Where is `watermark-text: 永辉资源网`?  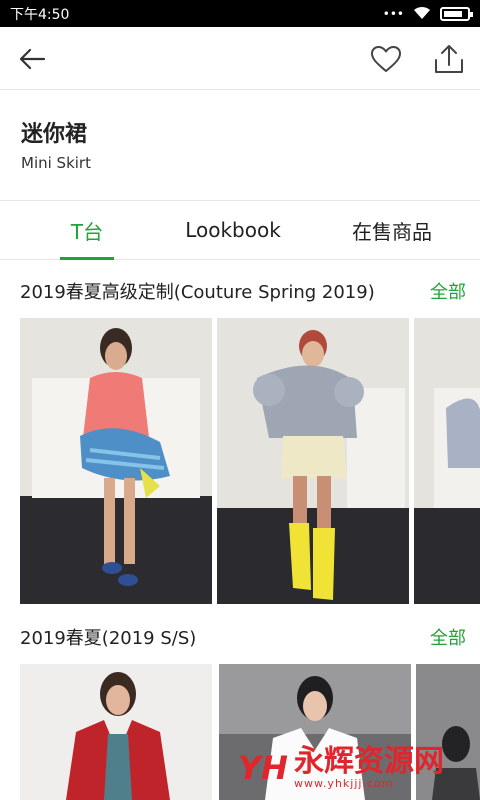
watermark-text: 永辉资源网 is located at coordinates (368, 761).